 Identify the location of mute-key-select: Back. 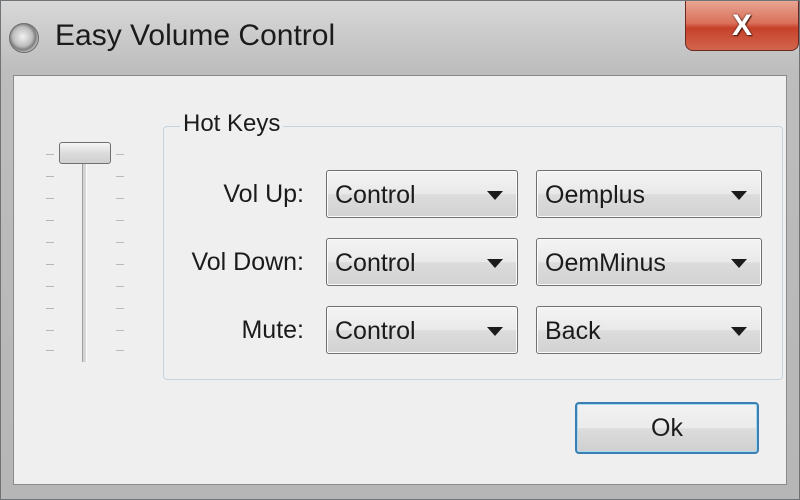
(649, 330).